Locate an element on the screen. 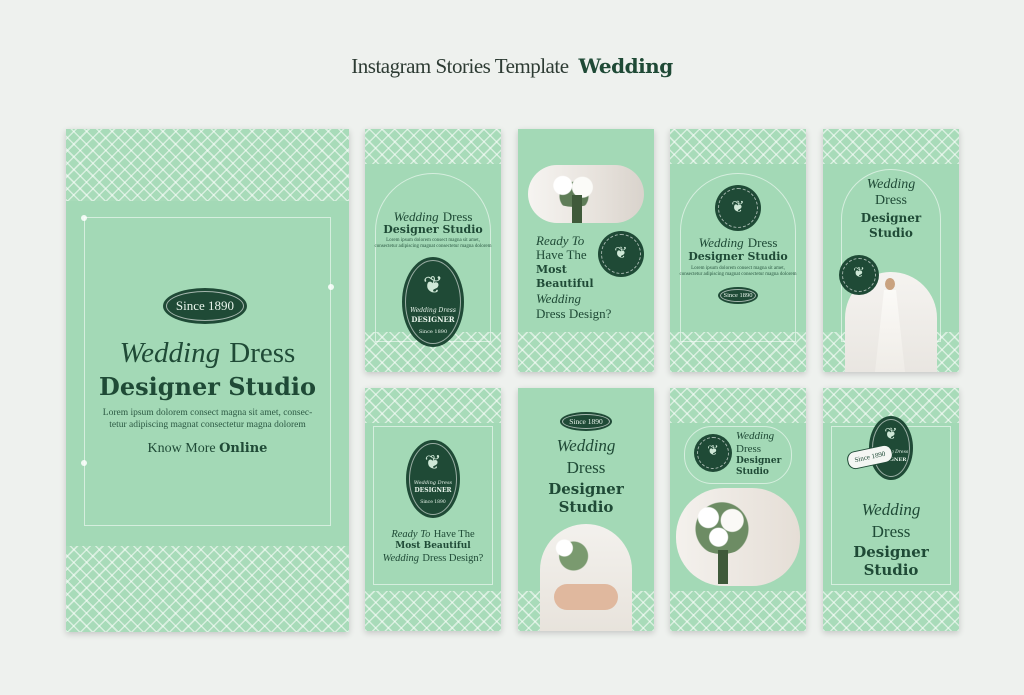 This screenshot has width=1024, height=695. story-card-7: Since 1890 Wedding Dress Designer Studio is located at coordinates (586, 509).